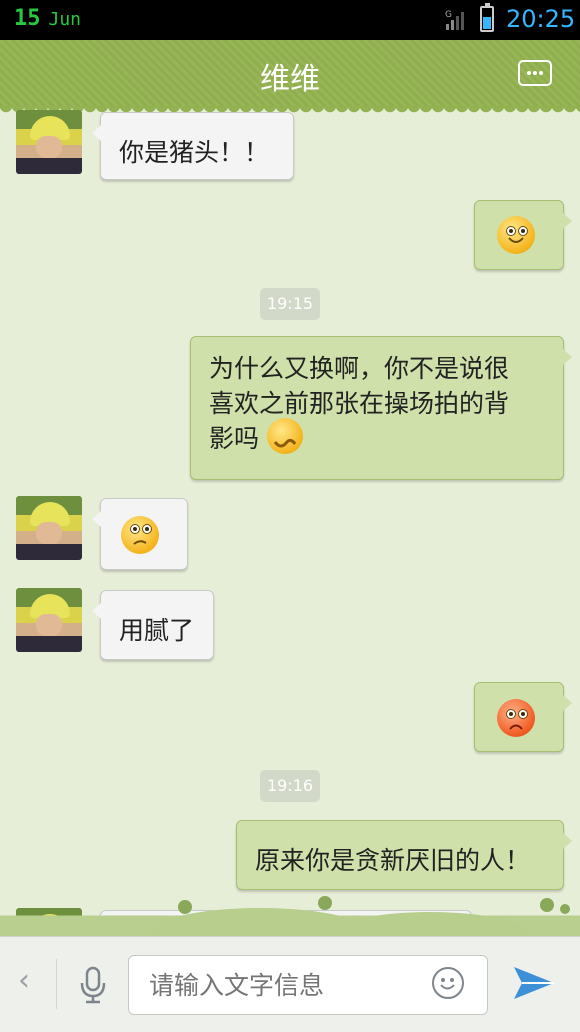 This screenshot has width=580, height=1032. What do you see at coordinates (157, 630) in the screenshot?
I see `message-text: 用腻了` at bounding box center [157, 630].